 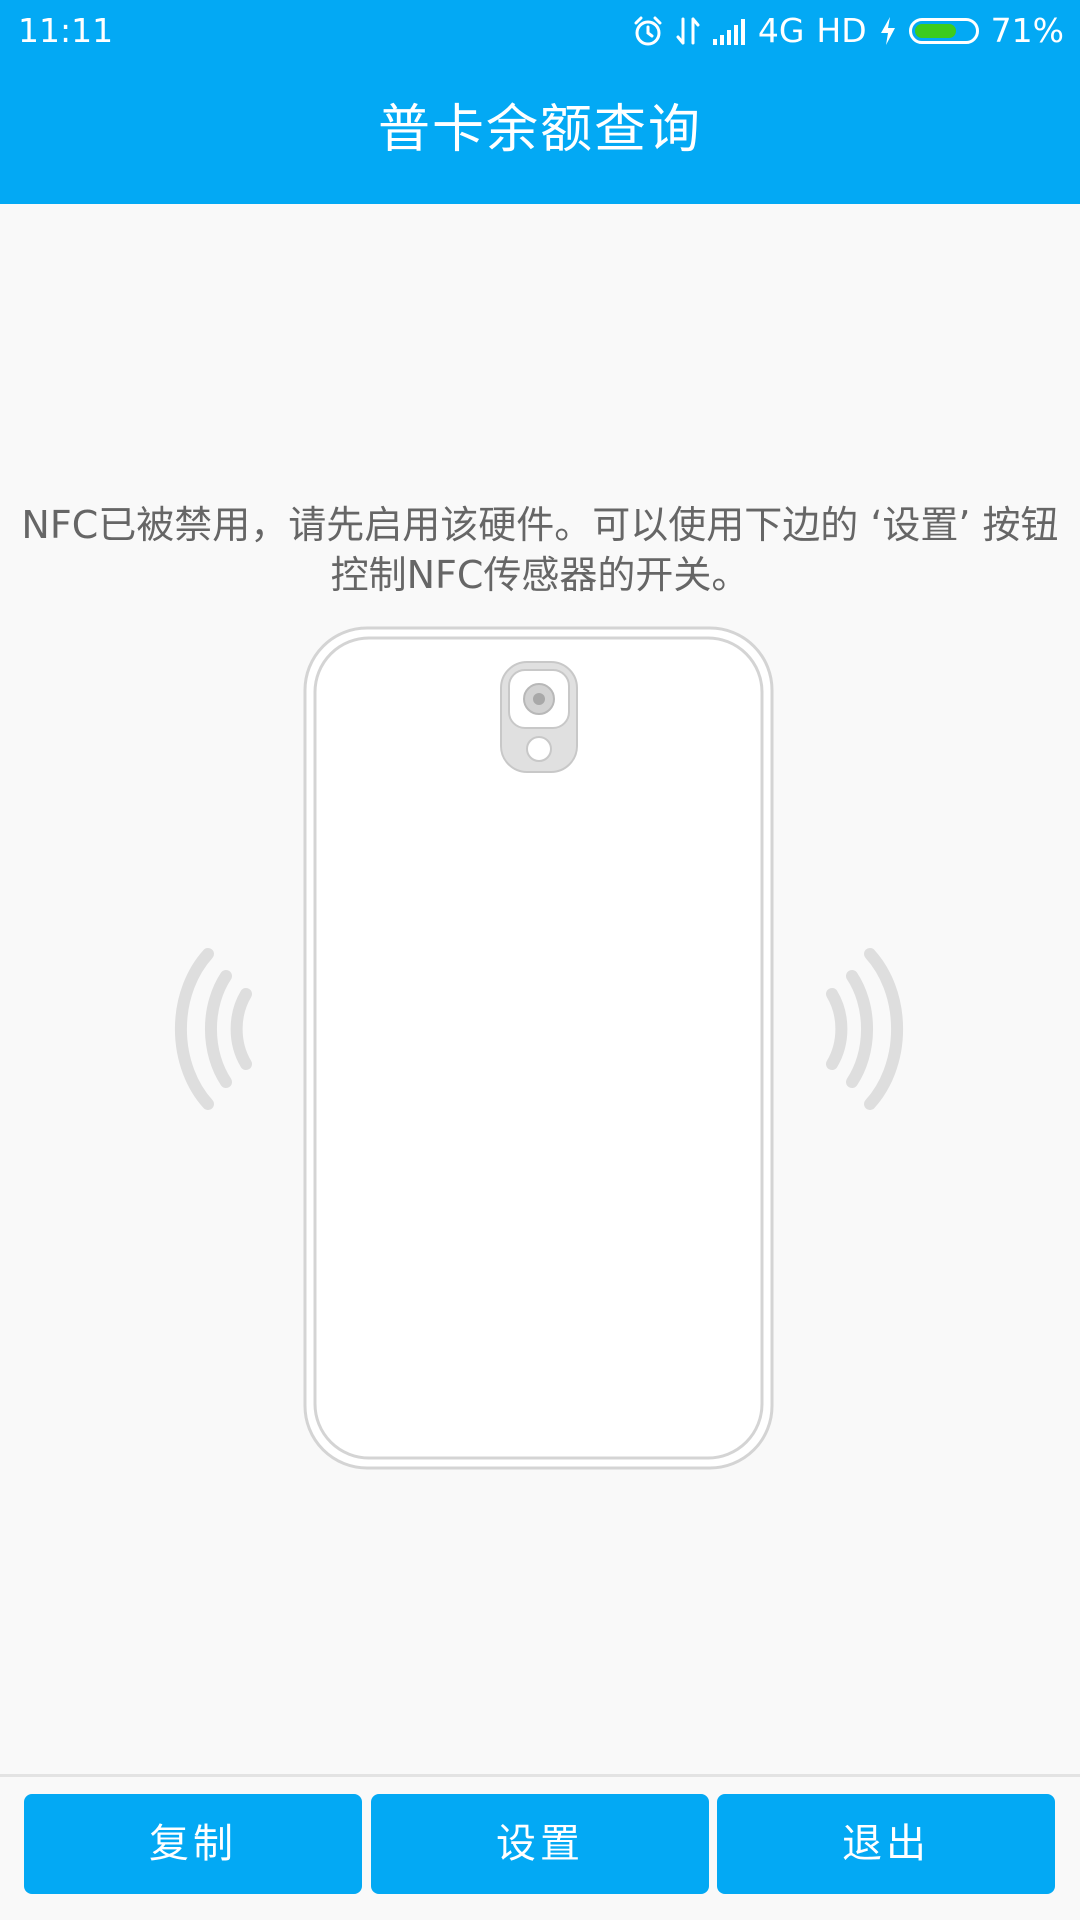 What do you see at coordinates (729, 31) in the screenshot?
I see `signal-icon` at bounding box center [729, 31].